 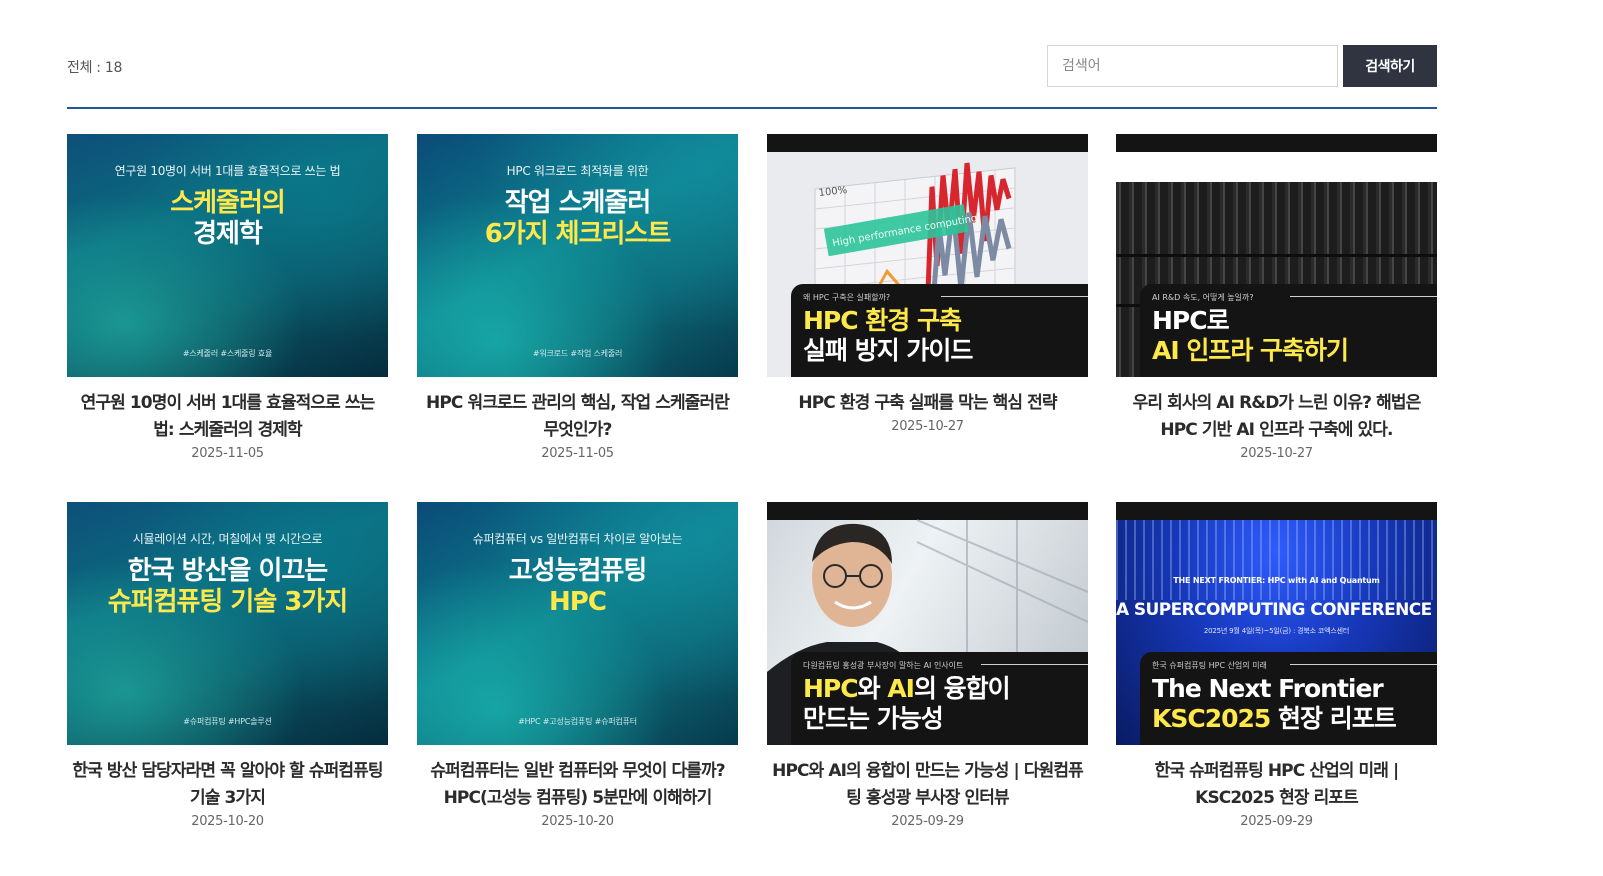 What do you see at coordinates (752, 108) in the screenshot?
I see `divider` at bounding box center [752, 108].